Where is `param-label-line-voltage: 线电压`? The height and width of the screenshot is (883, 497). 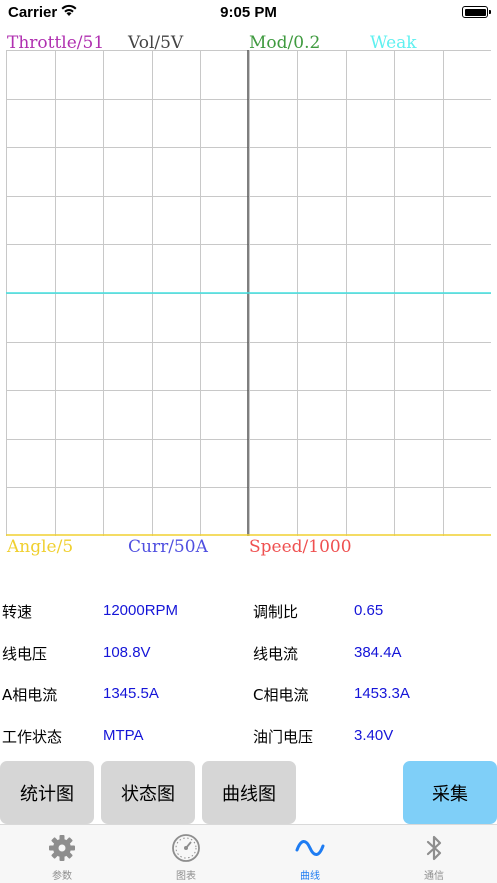 param-label-line-voltage: 线电压 is located at coordinates (25, 654).